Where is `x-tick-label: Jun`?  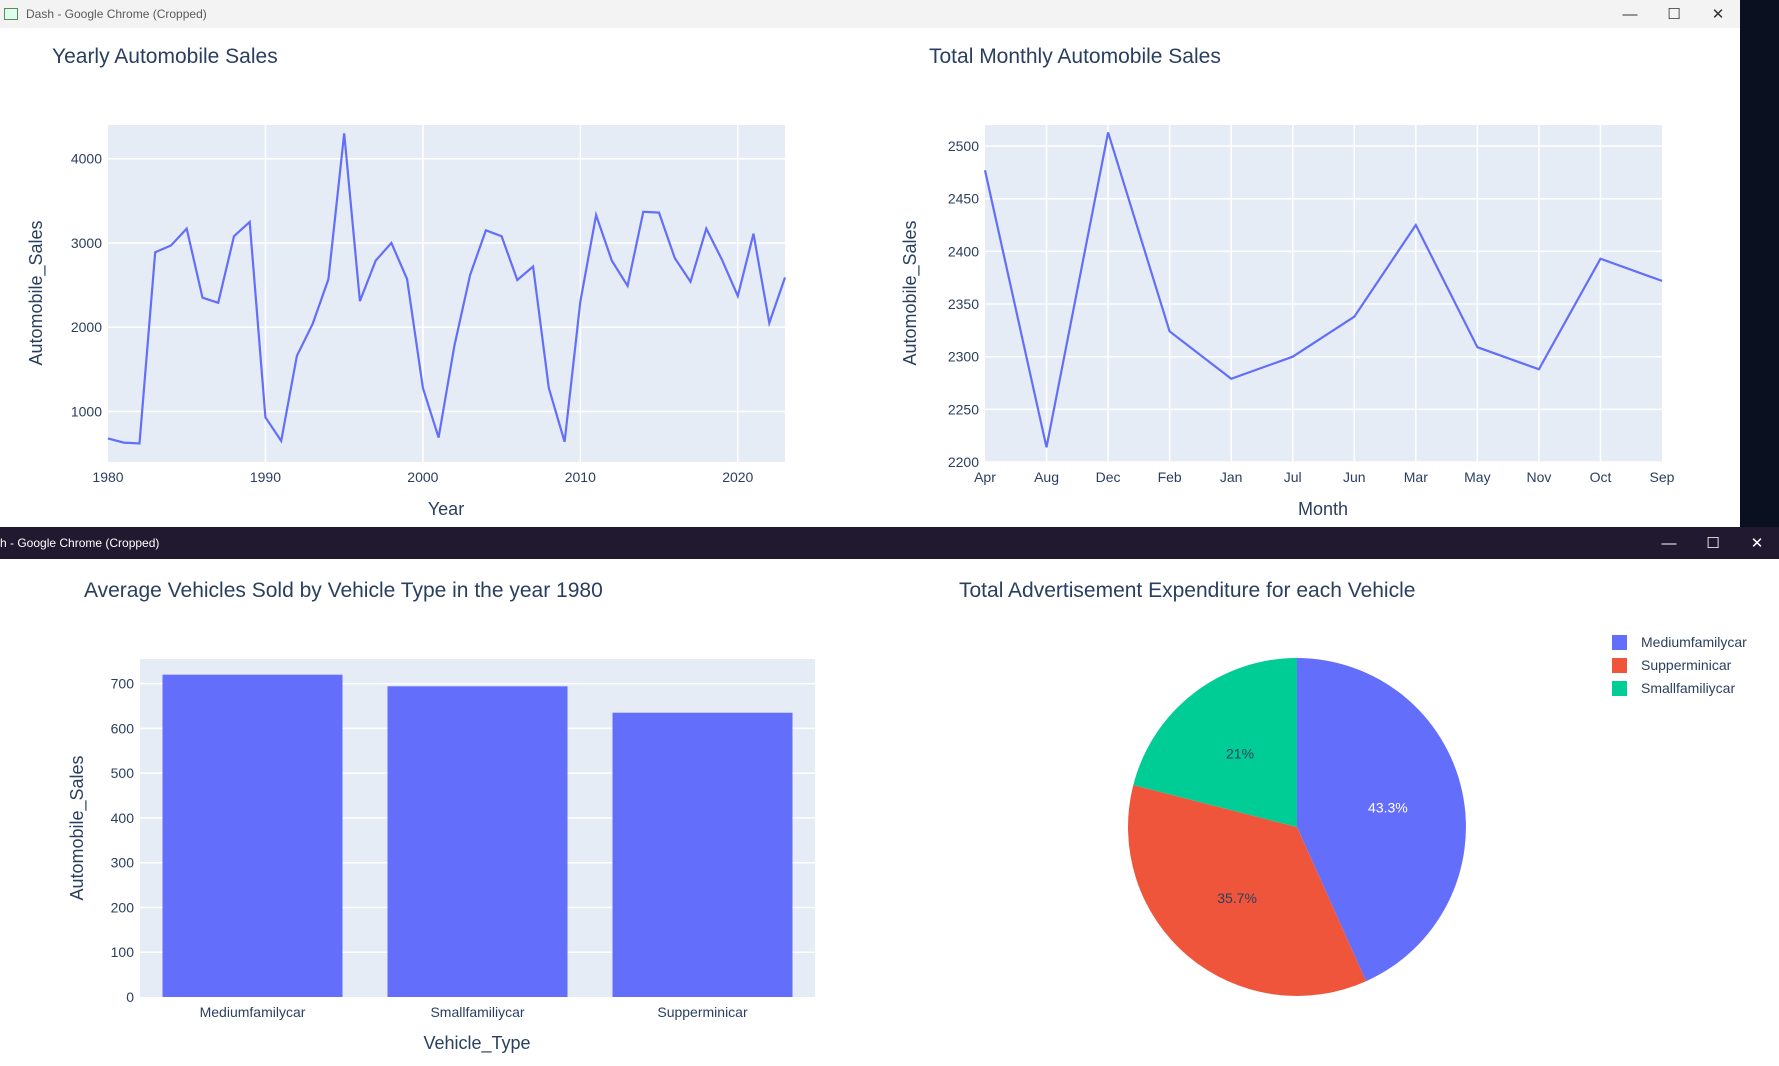
x-tick-label: Jun is located at coordinates (1354, 477).